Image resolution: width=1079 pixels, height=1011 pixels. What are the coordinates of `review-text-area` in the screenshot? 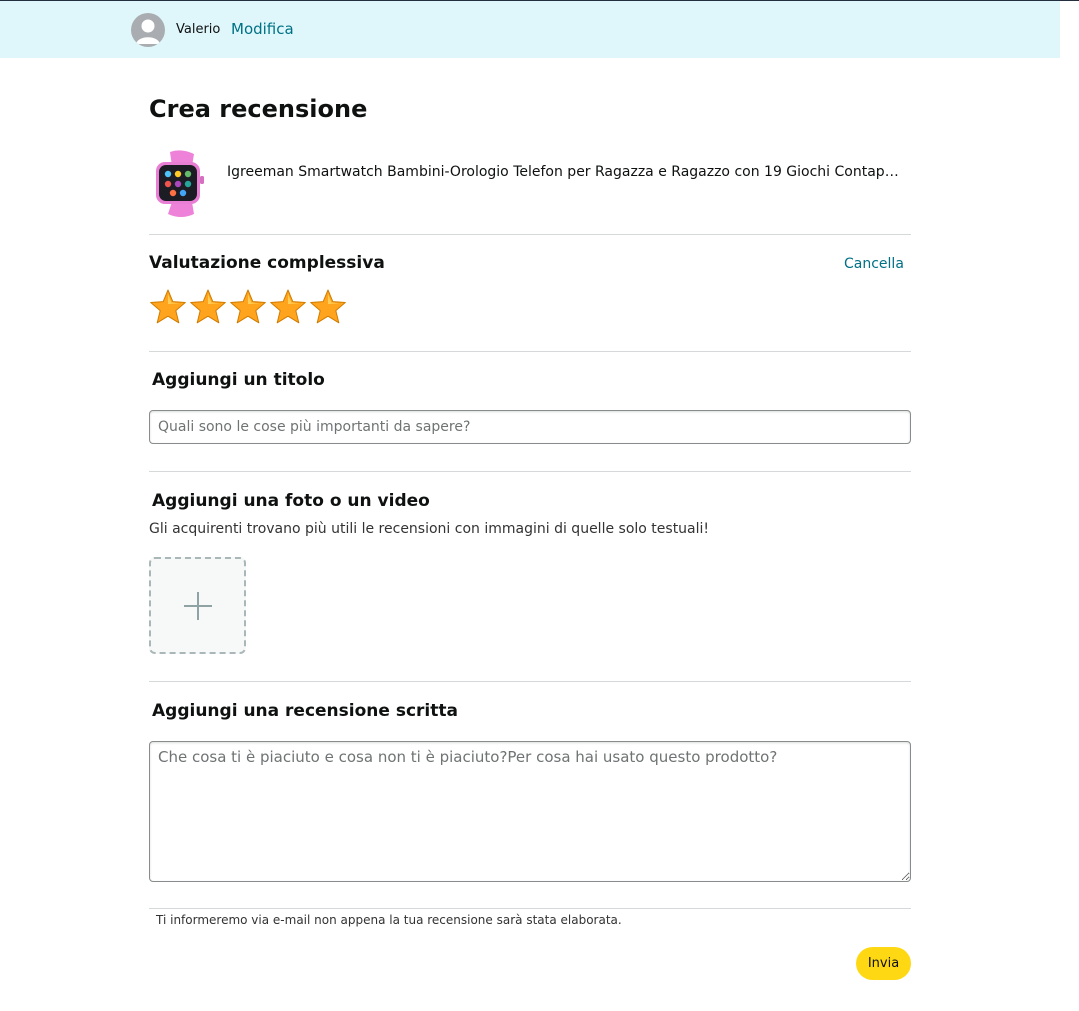 It's located at (530, 811).